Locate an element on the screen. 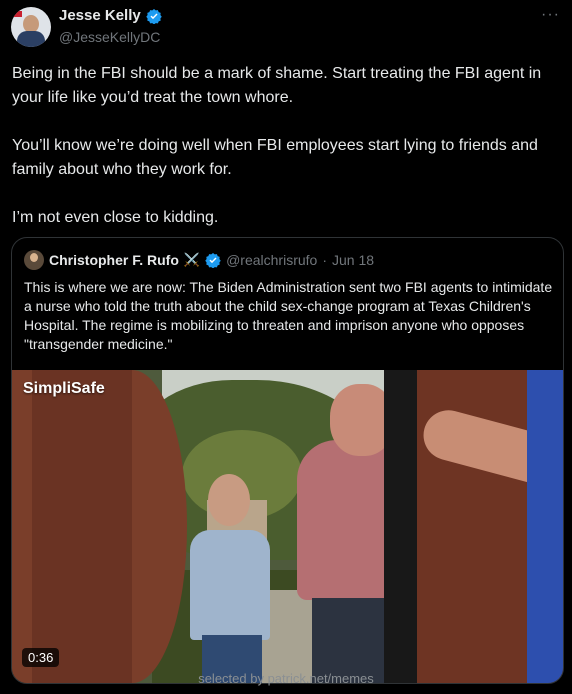 The width and height of the screenshot is (572, 694). quote-date: Jun 18 is located at coordinates (353, 260).